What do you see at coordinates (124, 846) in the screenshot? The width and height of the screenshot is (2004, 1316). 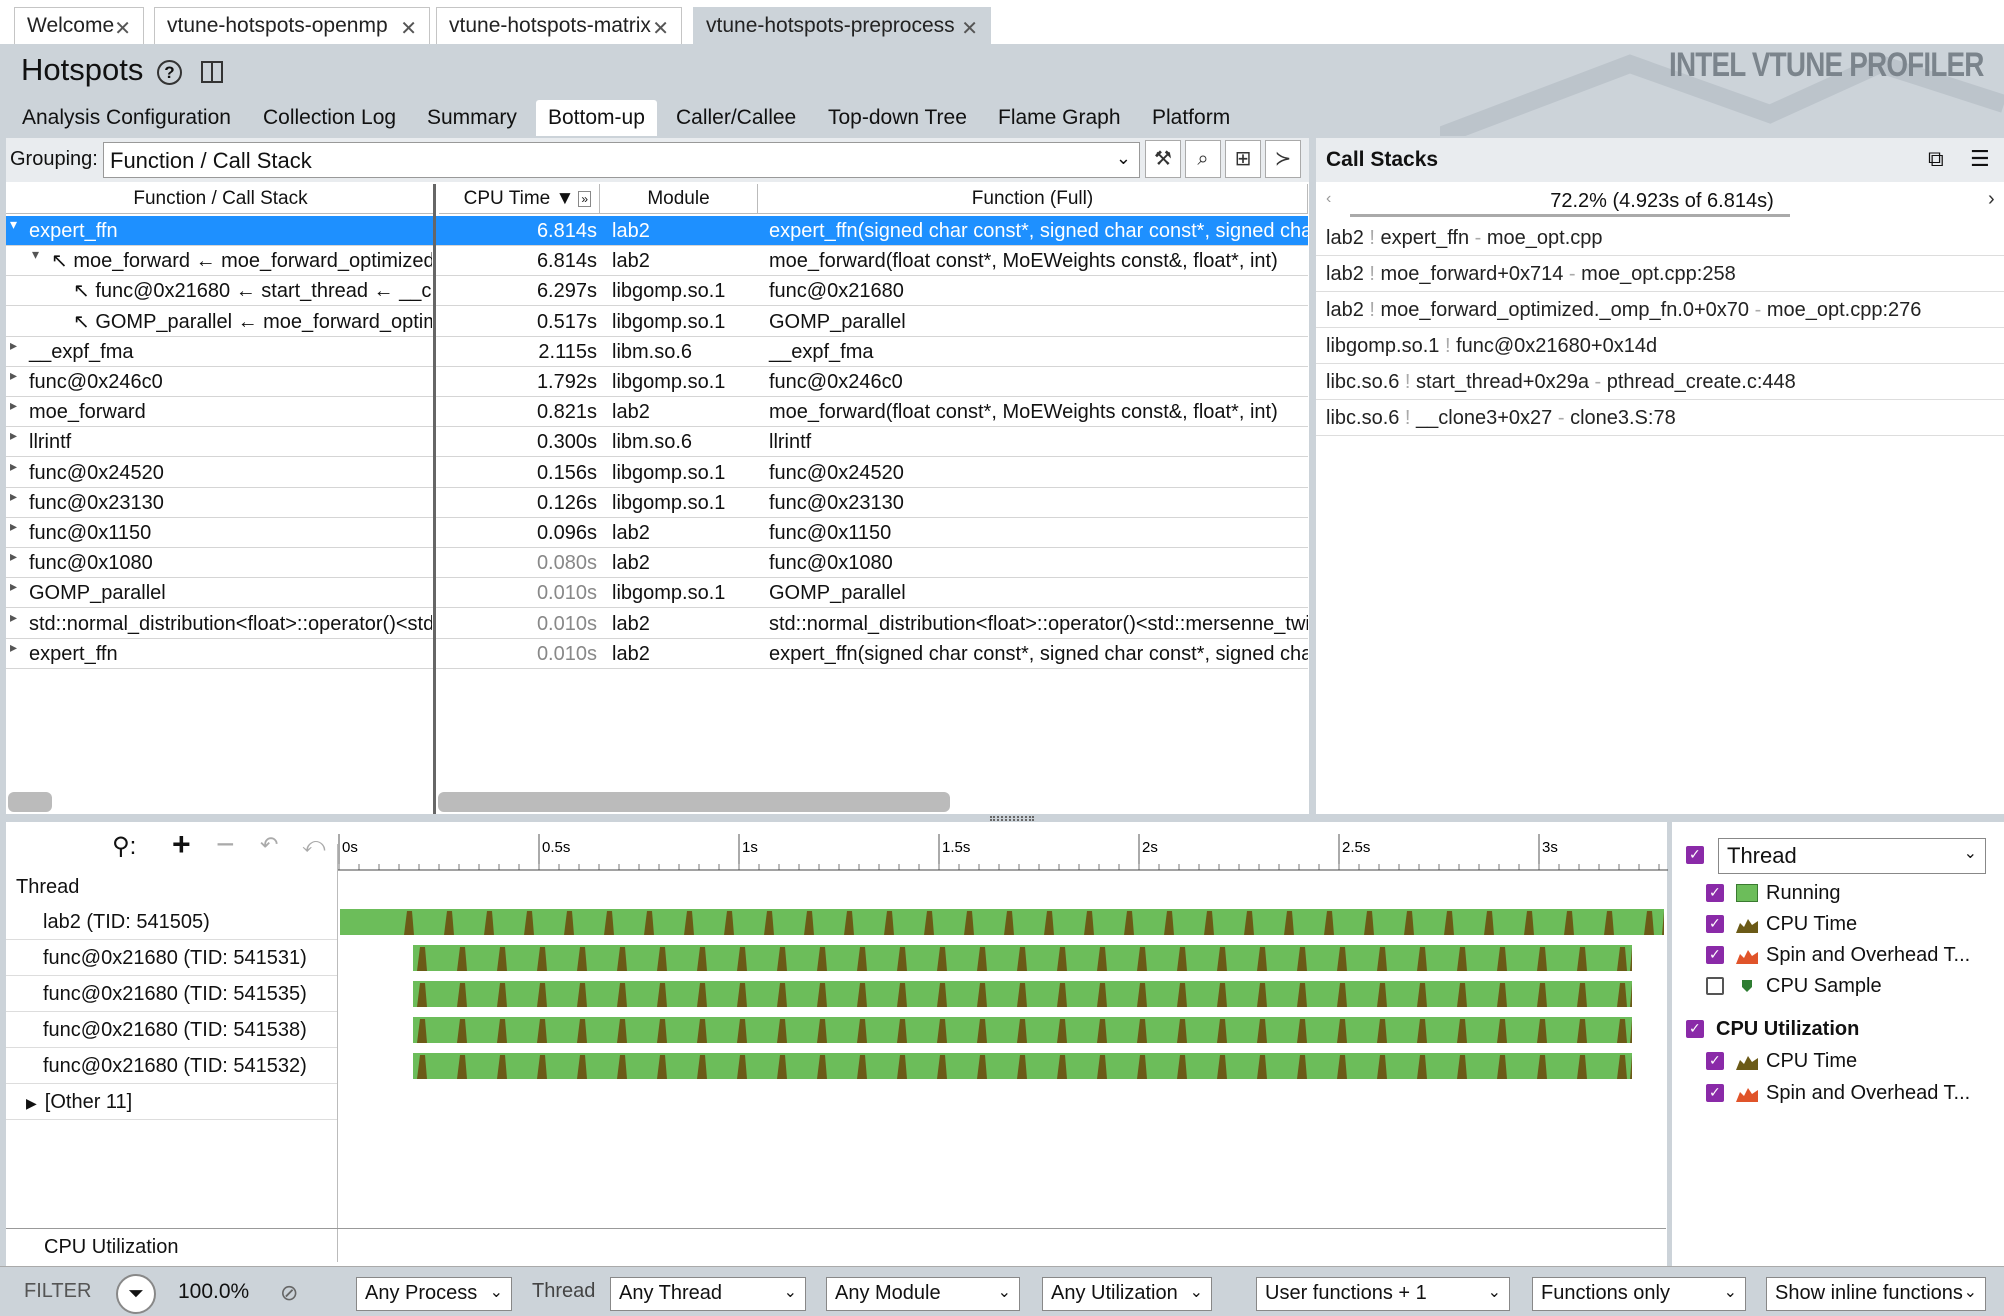 I see `zoom-search-icon: ⚲:` at bounding box center [124, 846].